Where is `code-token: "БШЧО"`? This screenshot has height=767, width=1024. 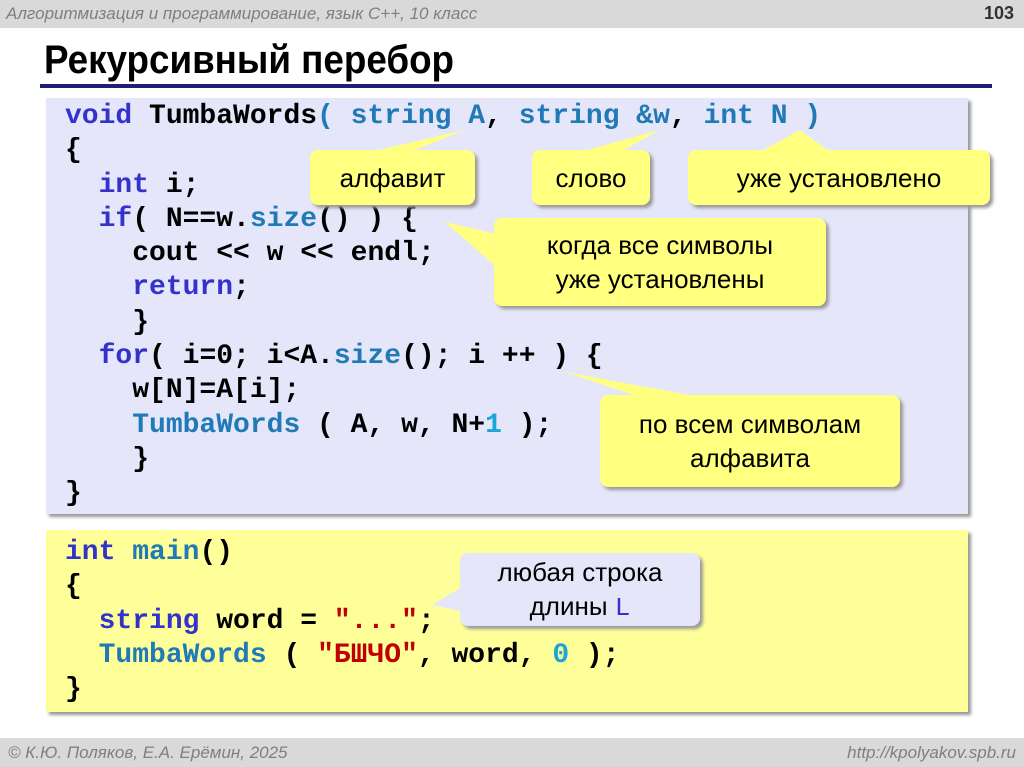
code-token: "БШЧО" is located at coordinates (367, 655).